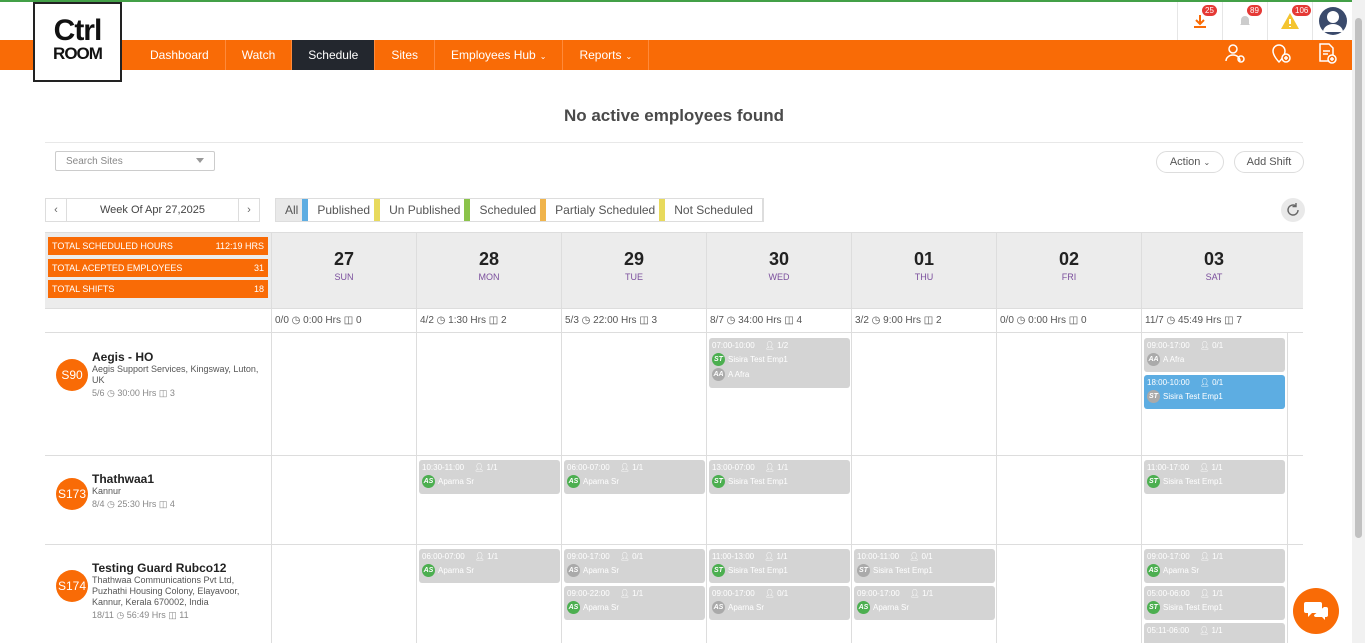 The width and height of the screenshot is (1365, 643). What do you see at coordinates (135, 161) in the screenshot?
I see `search-sites-select: Search Sites` at bounding box center [135, 161].